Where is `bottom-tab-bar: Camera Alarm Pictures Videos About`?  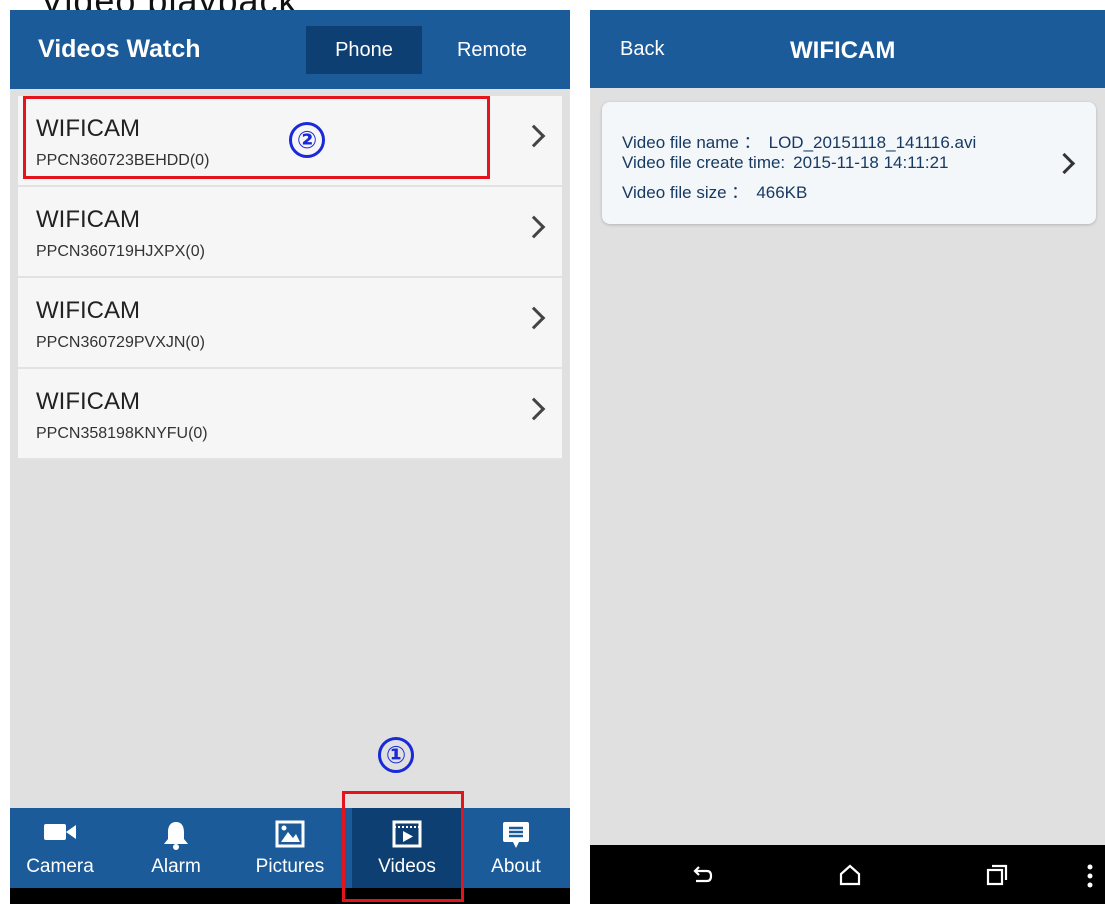 bottom-tab-bar: Camera Alarm Pictures Videos About is located at coordinates (290, 848).